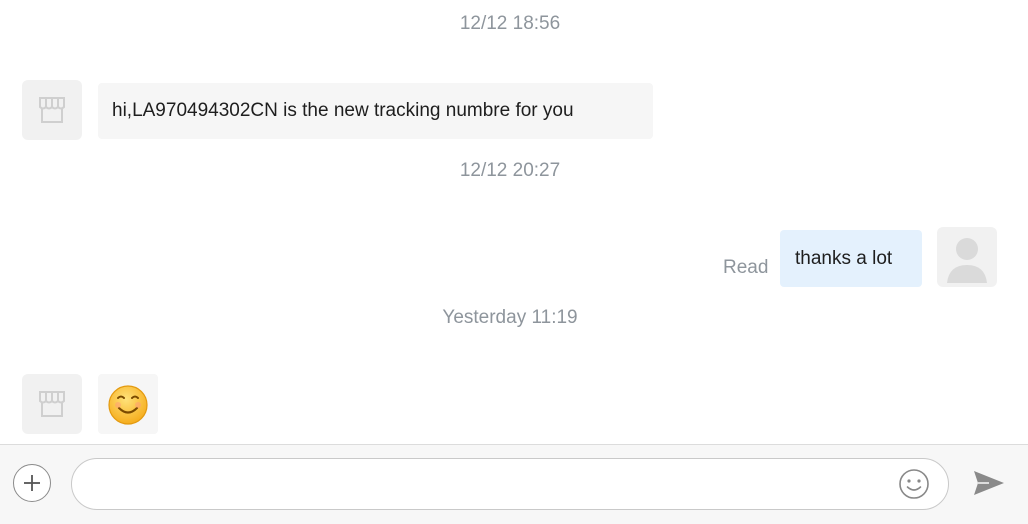 The width and height of the screenshot is (1028, 524). Describe the element at coordinates (510, 23) in the screenshot. I see `timestamp: 12/12 18:56` at that location.